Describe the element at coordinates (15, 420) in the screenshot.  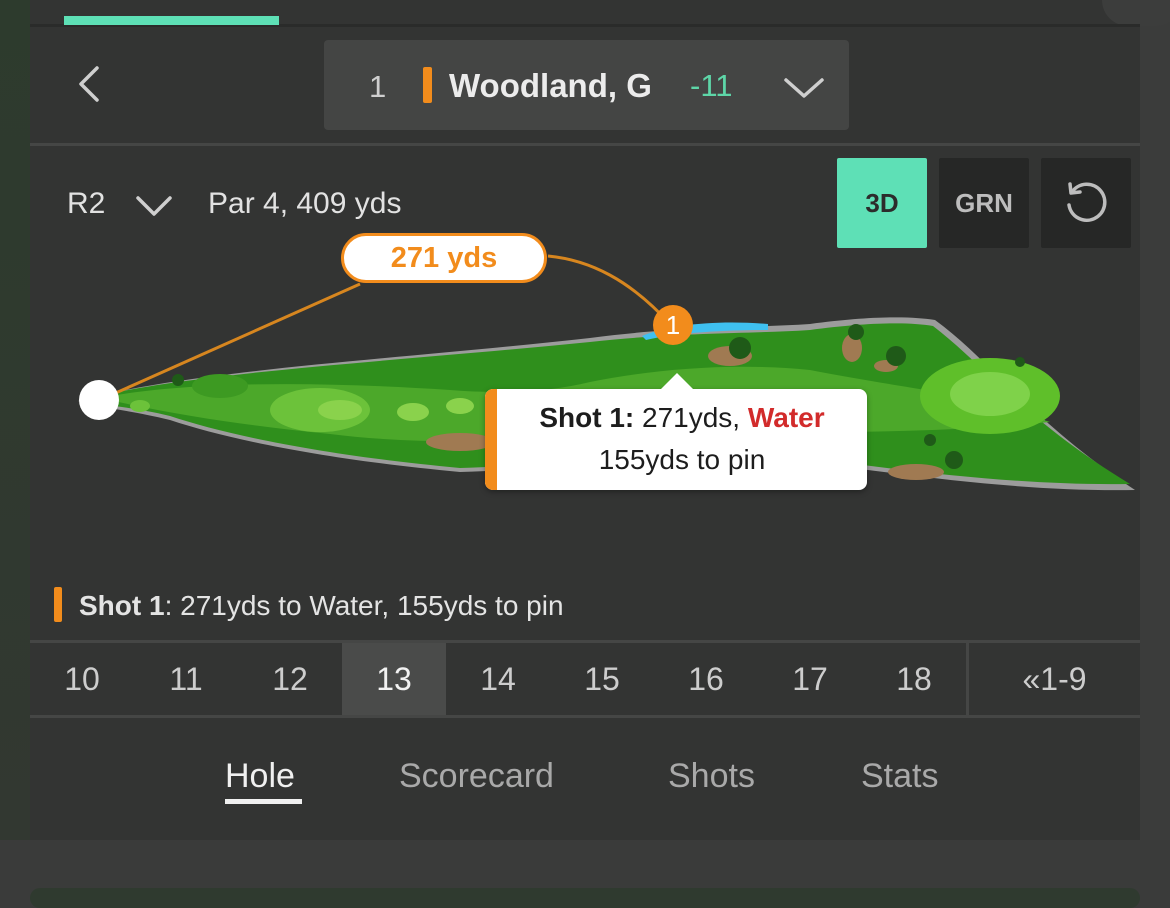
I see `left-edge-background` at that location.